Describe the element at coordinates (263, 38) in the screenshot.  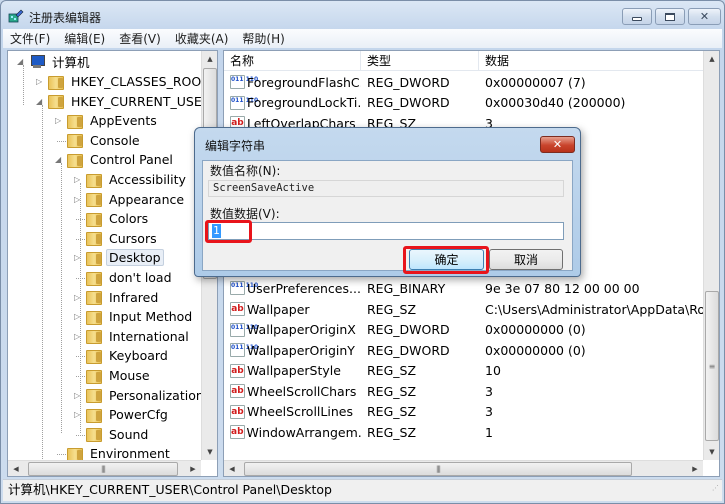
I see `menu-help: 帮助(H)` at that location.